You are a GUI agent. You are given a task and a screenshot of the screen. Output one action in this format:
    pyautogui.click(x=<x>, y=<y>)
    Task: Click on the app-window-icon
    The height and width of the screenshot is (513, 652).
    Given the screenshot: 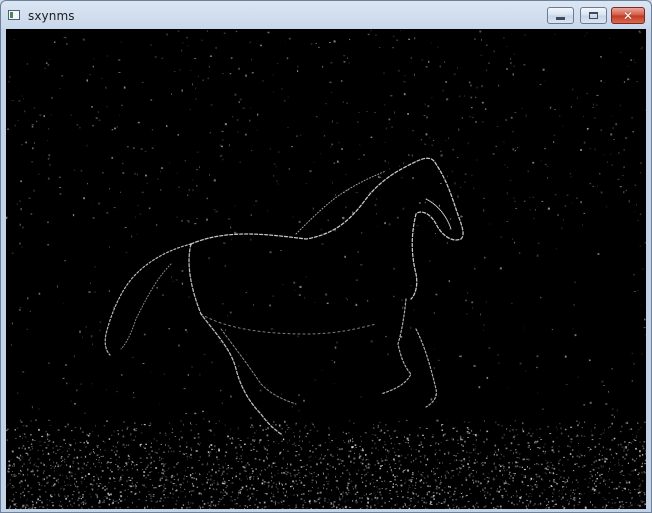 What is the action you would take?
    pyautogui.click(x=14, y=15)
    